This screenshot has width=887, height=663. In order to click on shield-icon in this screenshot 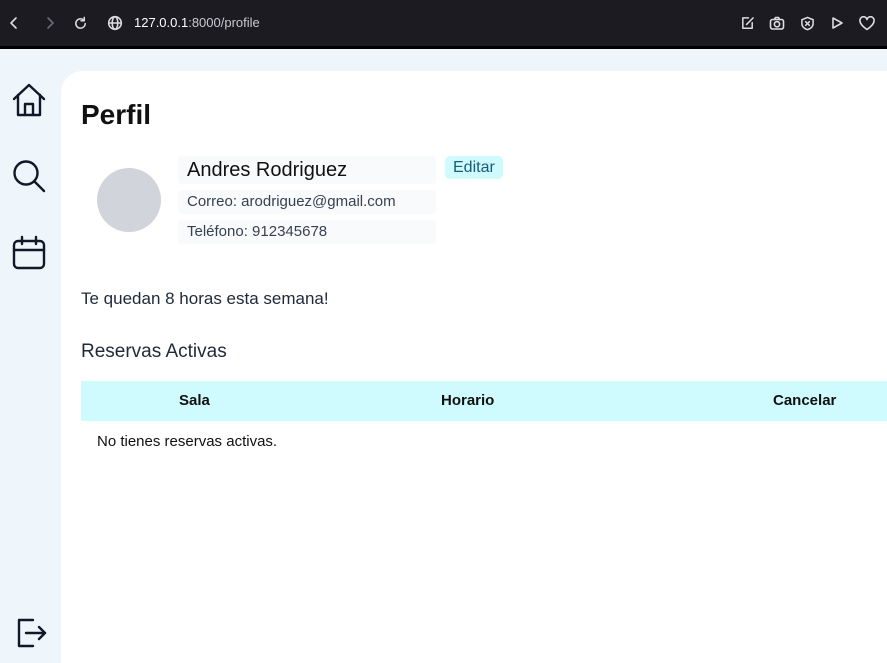, I will do `click(807, 23)`.